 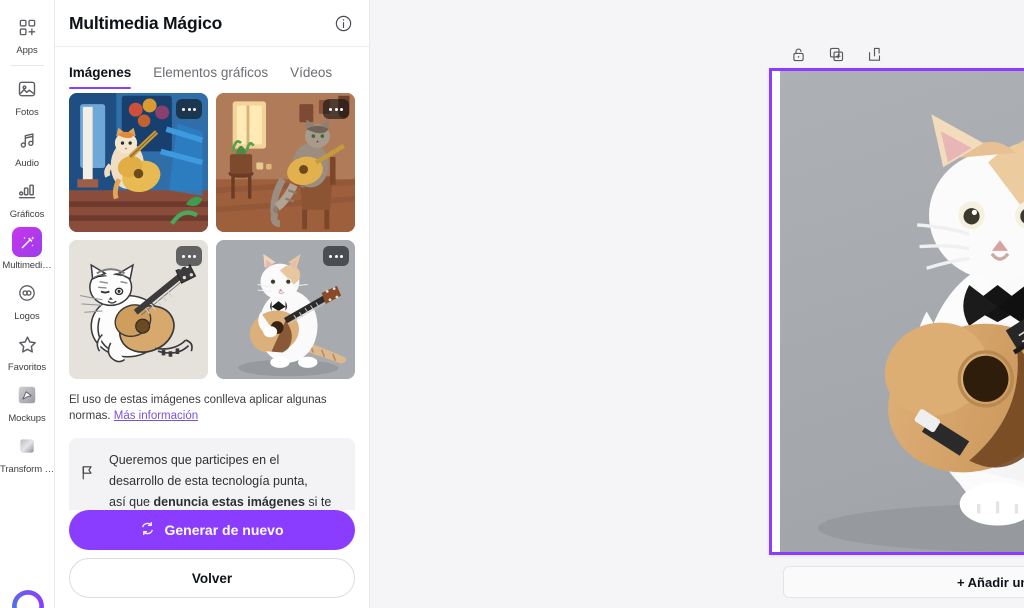 What do you see at coordinates (27, 112) in the screenshot?
I see `sidebar-item-label: Fotos` at bounding box center [27, 112].